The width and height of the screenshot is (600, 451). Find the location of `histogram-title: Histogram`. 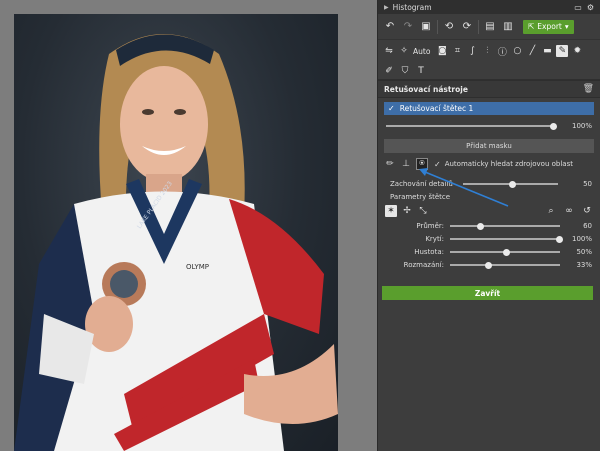

histogram-title: Histogram is located at coordinates (412, 7).